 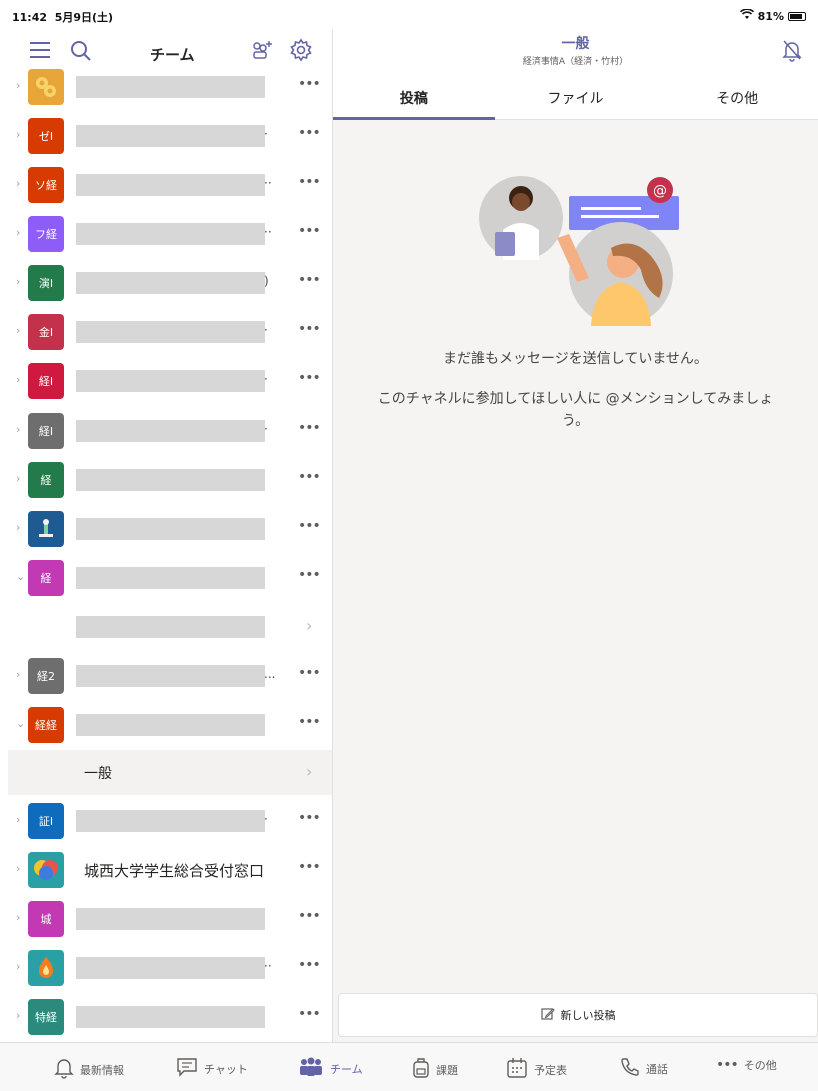 I want to click on team-row: › フ経 ·· •••, so click(x=170, y=234).